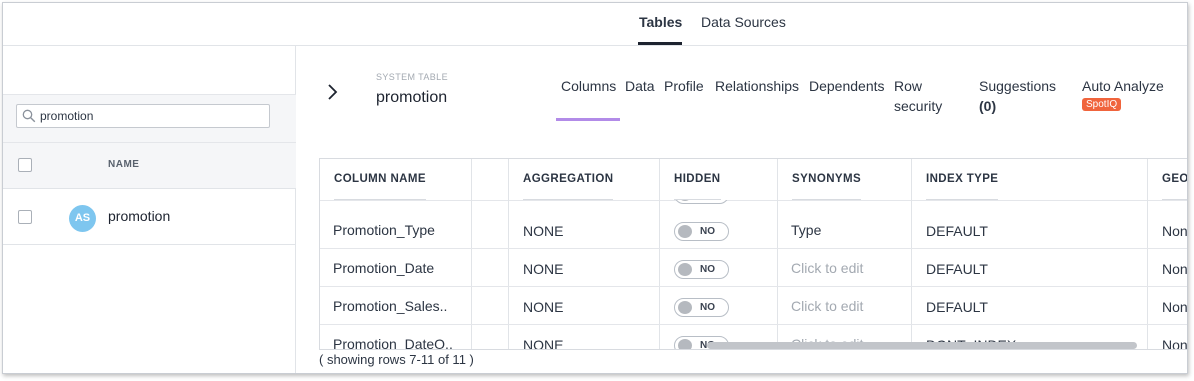  Describe the element at coordinates (139, 216) in the screenshot. I see `table-name-link: promotion` at that location.